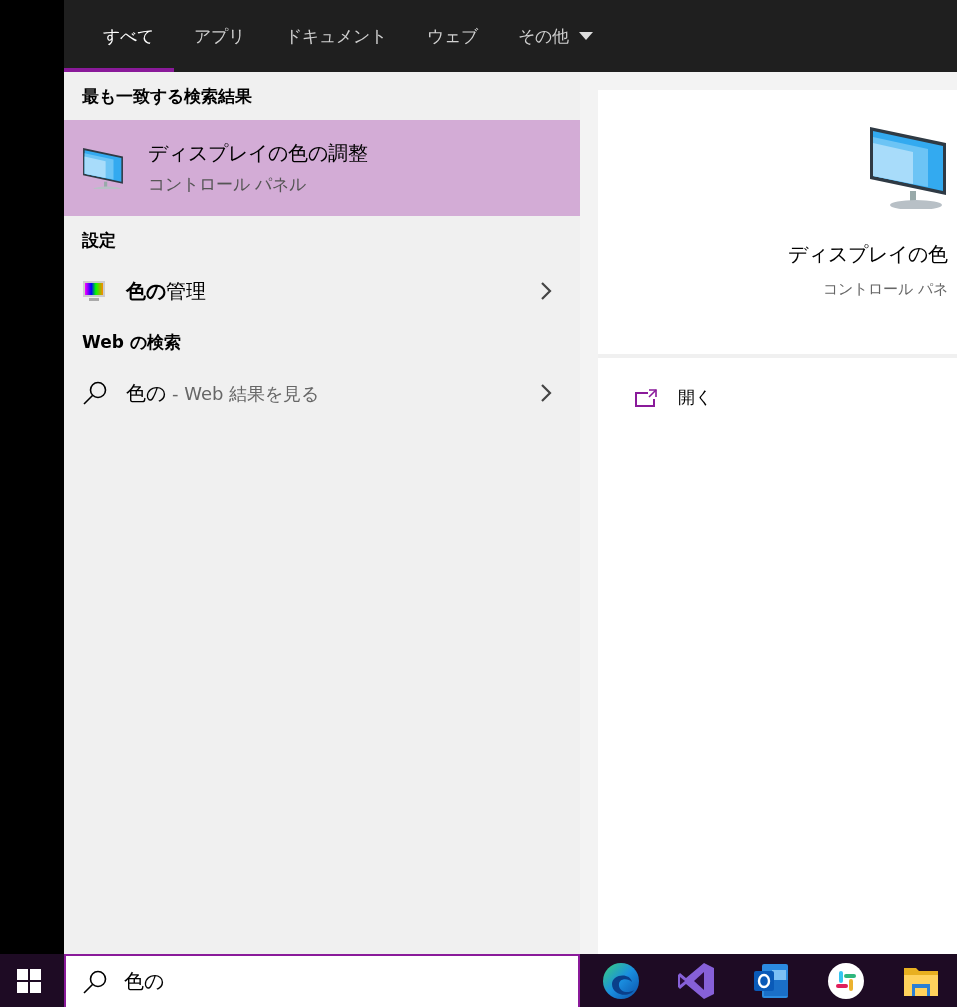 The height and width of the screenshot is (1007, 957). I want to click on search-box: 色の, so click(322, 980).